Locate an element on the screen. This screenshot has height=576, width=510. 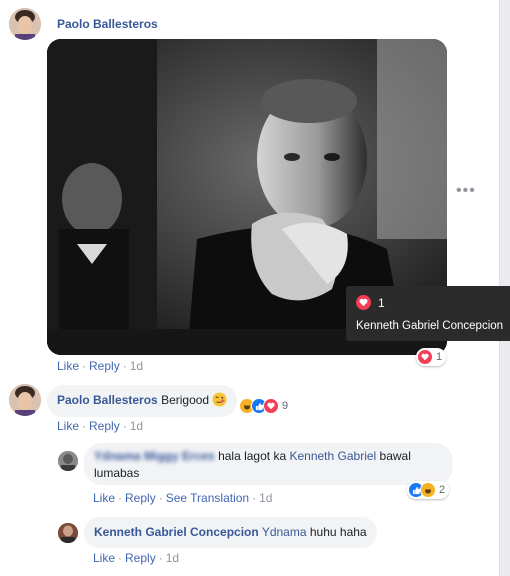
comment-reaction-badge: 9 is located at coordinates (265, 406).